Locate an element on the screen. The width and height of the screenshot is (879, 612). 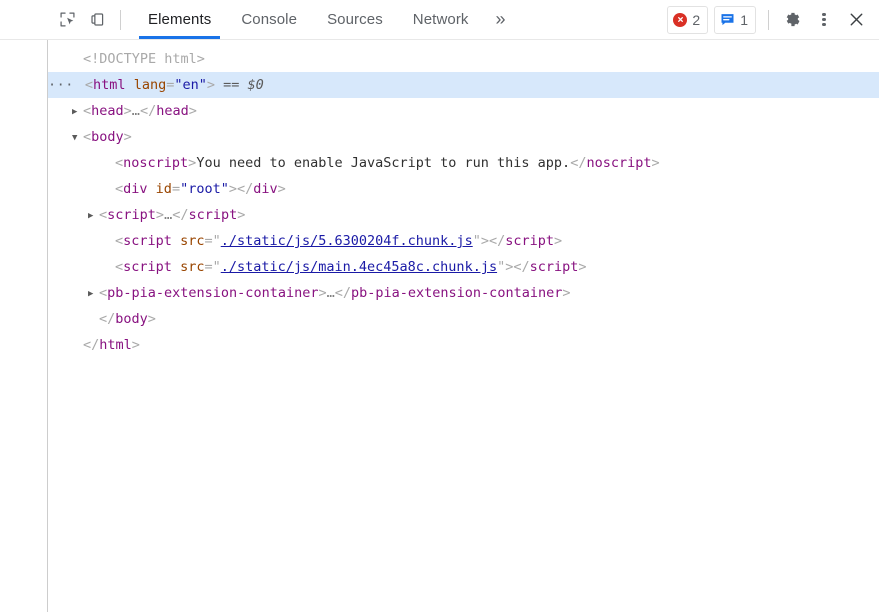
kebab-menu-icon is located at coordinates (824, 20).